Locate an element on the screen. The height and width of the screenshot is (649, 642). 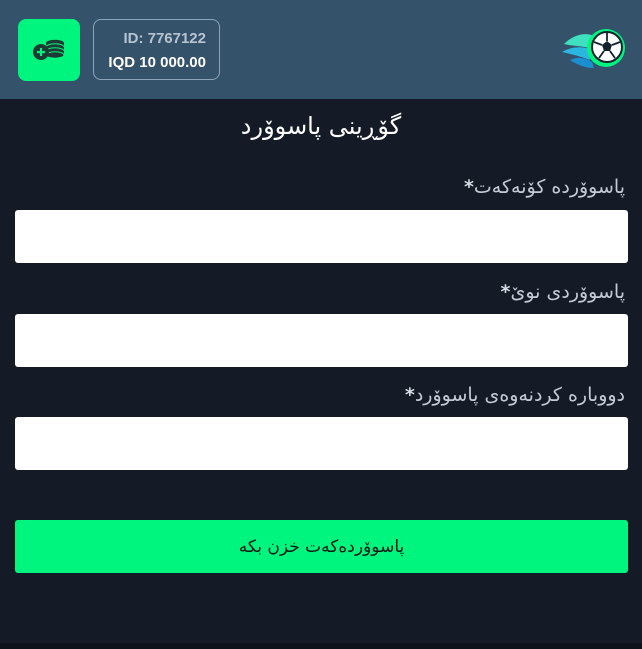
confirm-password-label: دووبارە کردنەوەی پاسوۆرد* is located at coordinates (325, 395).